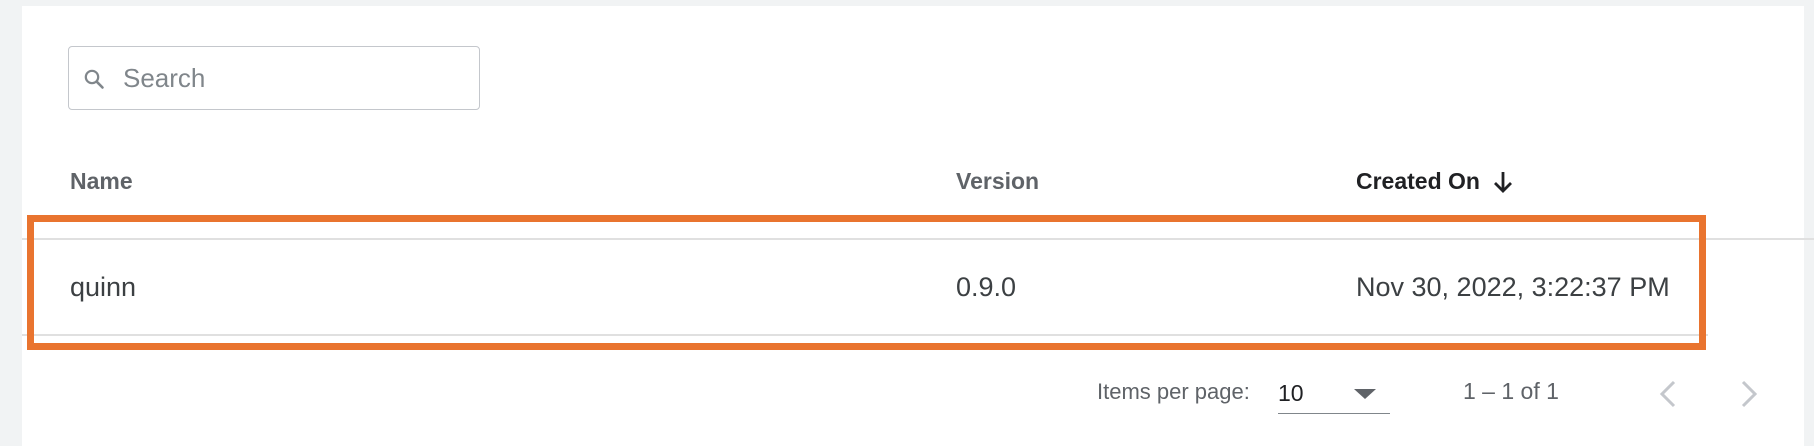 This screenshot has height=446, width=1814. I want to click on column-header-name: Name, so click(101, 181).